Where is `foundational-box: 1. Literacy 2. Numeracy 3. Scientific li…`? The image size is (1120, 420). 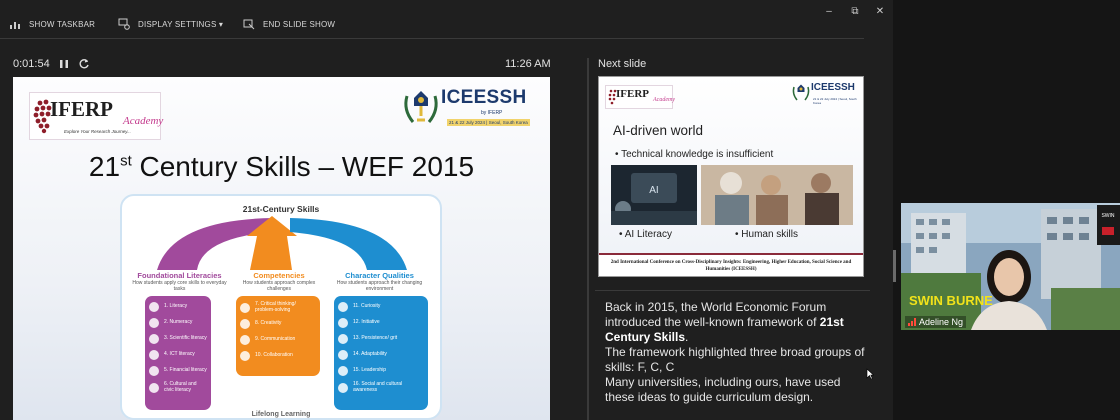
foundational-box: 1. Literacy 2. Numeracy 3. Scientific li… is located at coordinates (178, 353).